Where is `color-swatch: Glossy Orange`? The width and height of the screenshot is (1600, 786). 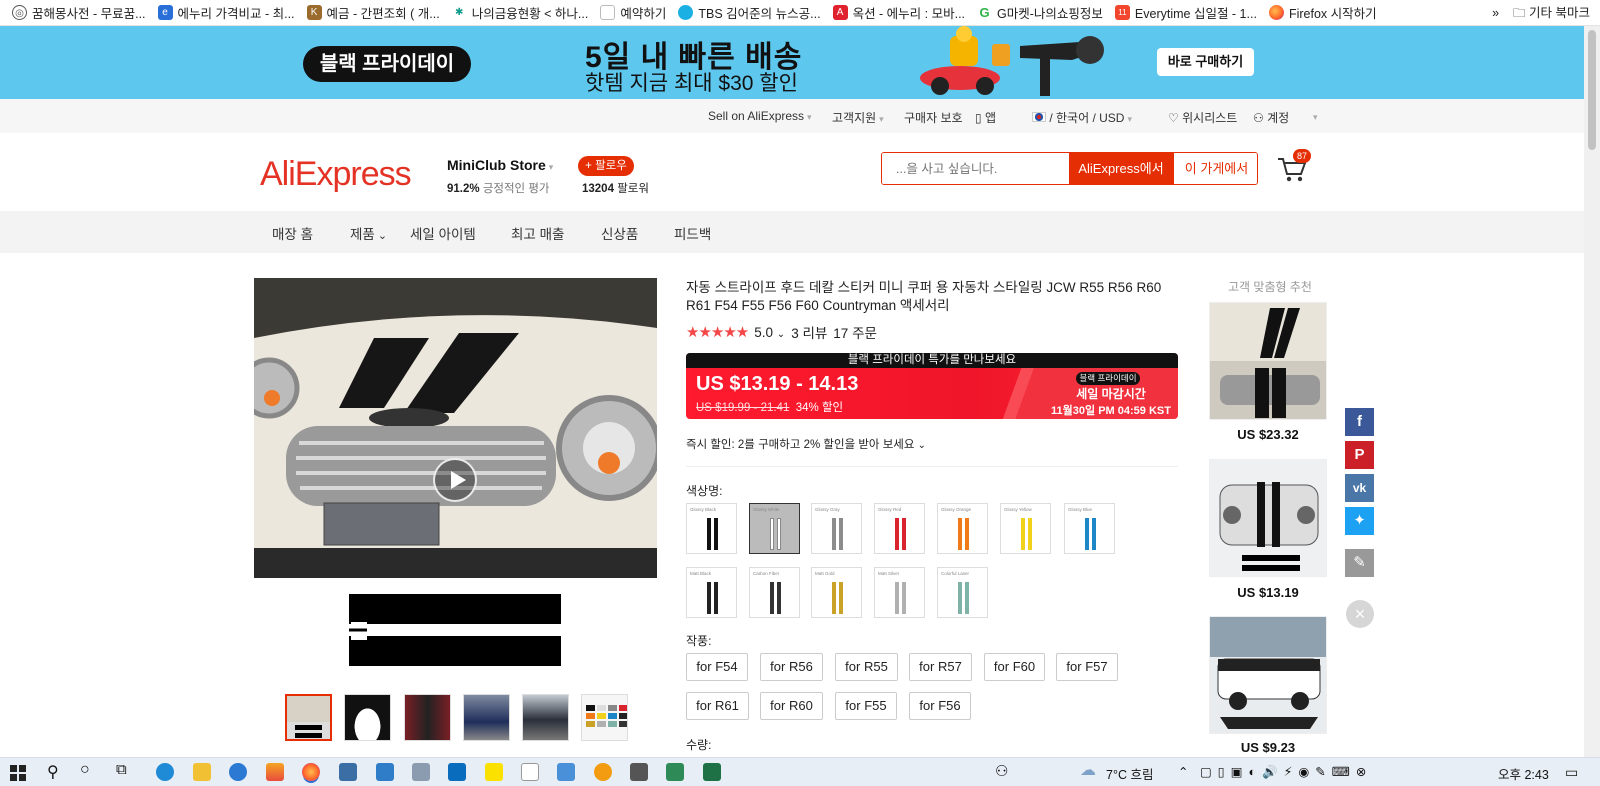
color-swatch: Glossy Orange is located at coordinates (962, 528).